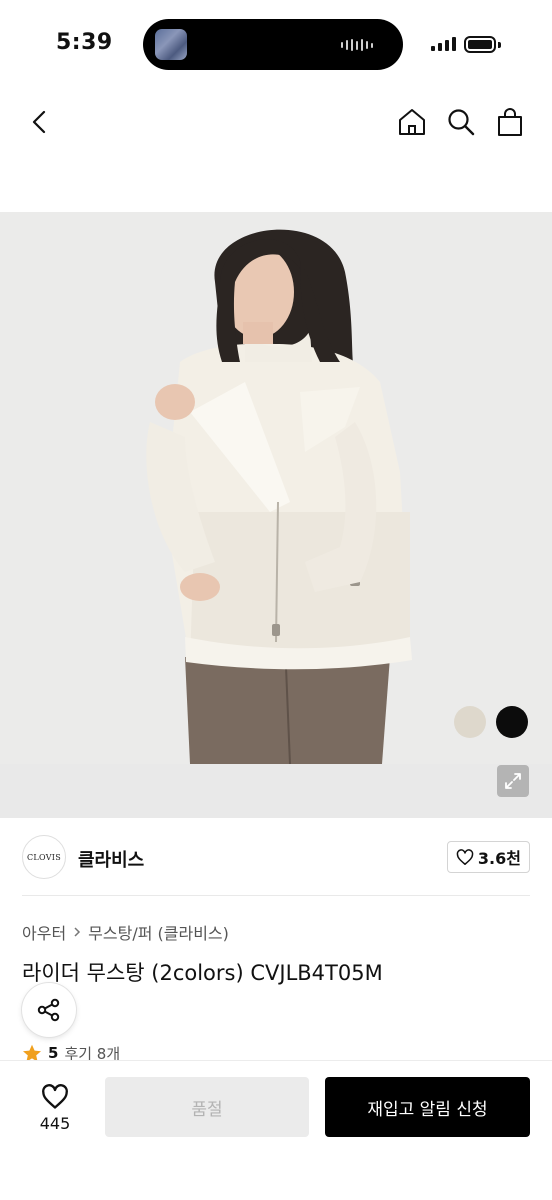 Image resolution: width=552 pixels, height=1200 pixels. I want to click on battery-cap, so click(499, 45).